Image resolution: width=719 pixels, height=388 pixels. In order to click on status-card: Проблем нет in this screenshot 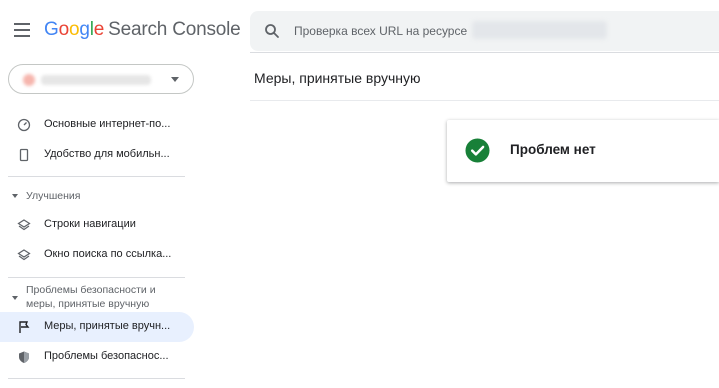, I will do `click(583, 151)`.